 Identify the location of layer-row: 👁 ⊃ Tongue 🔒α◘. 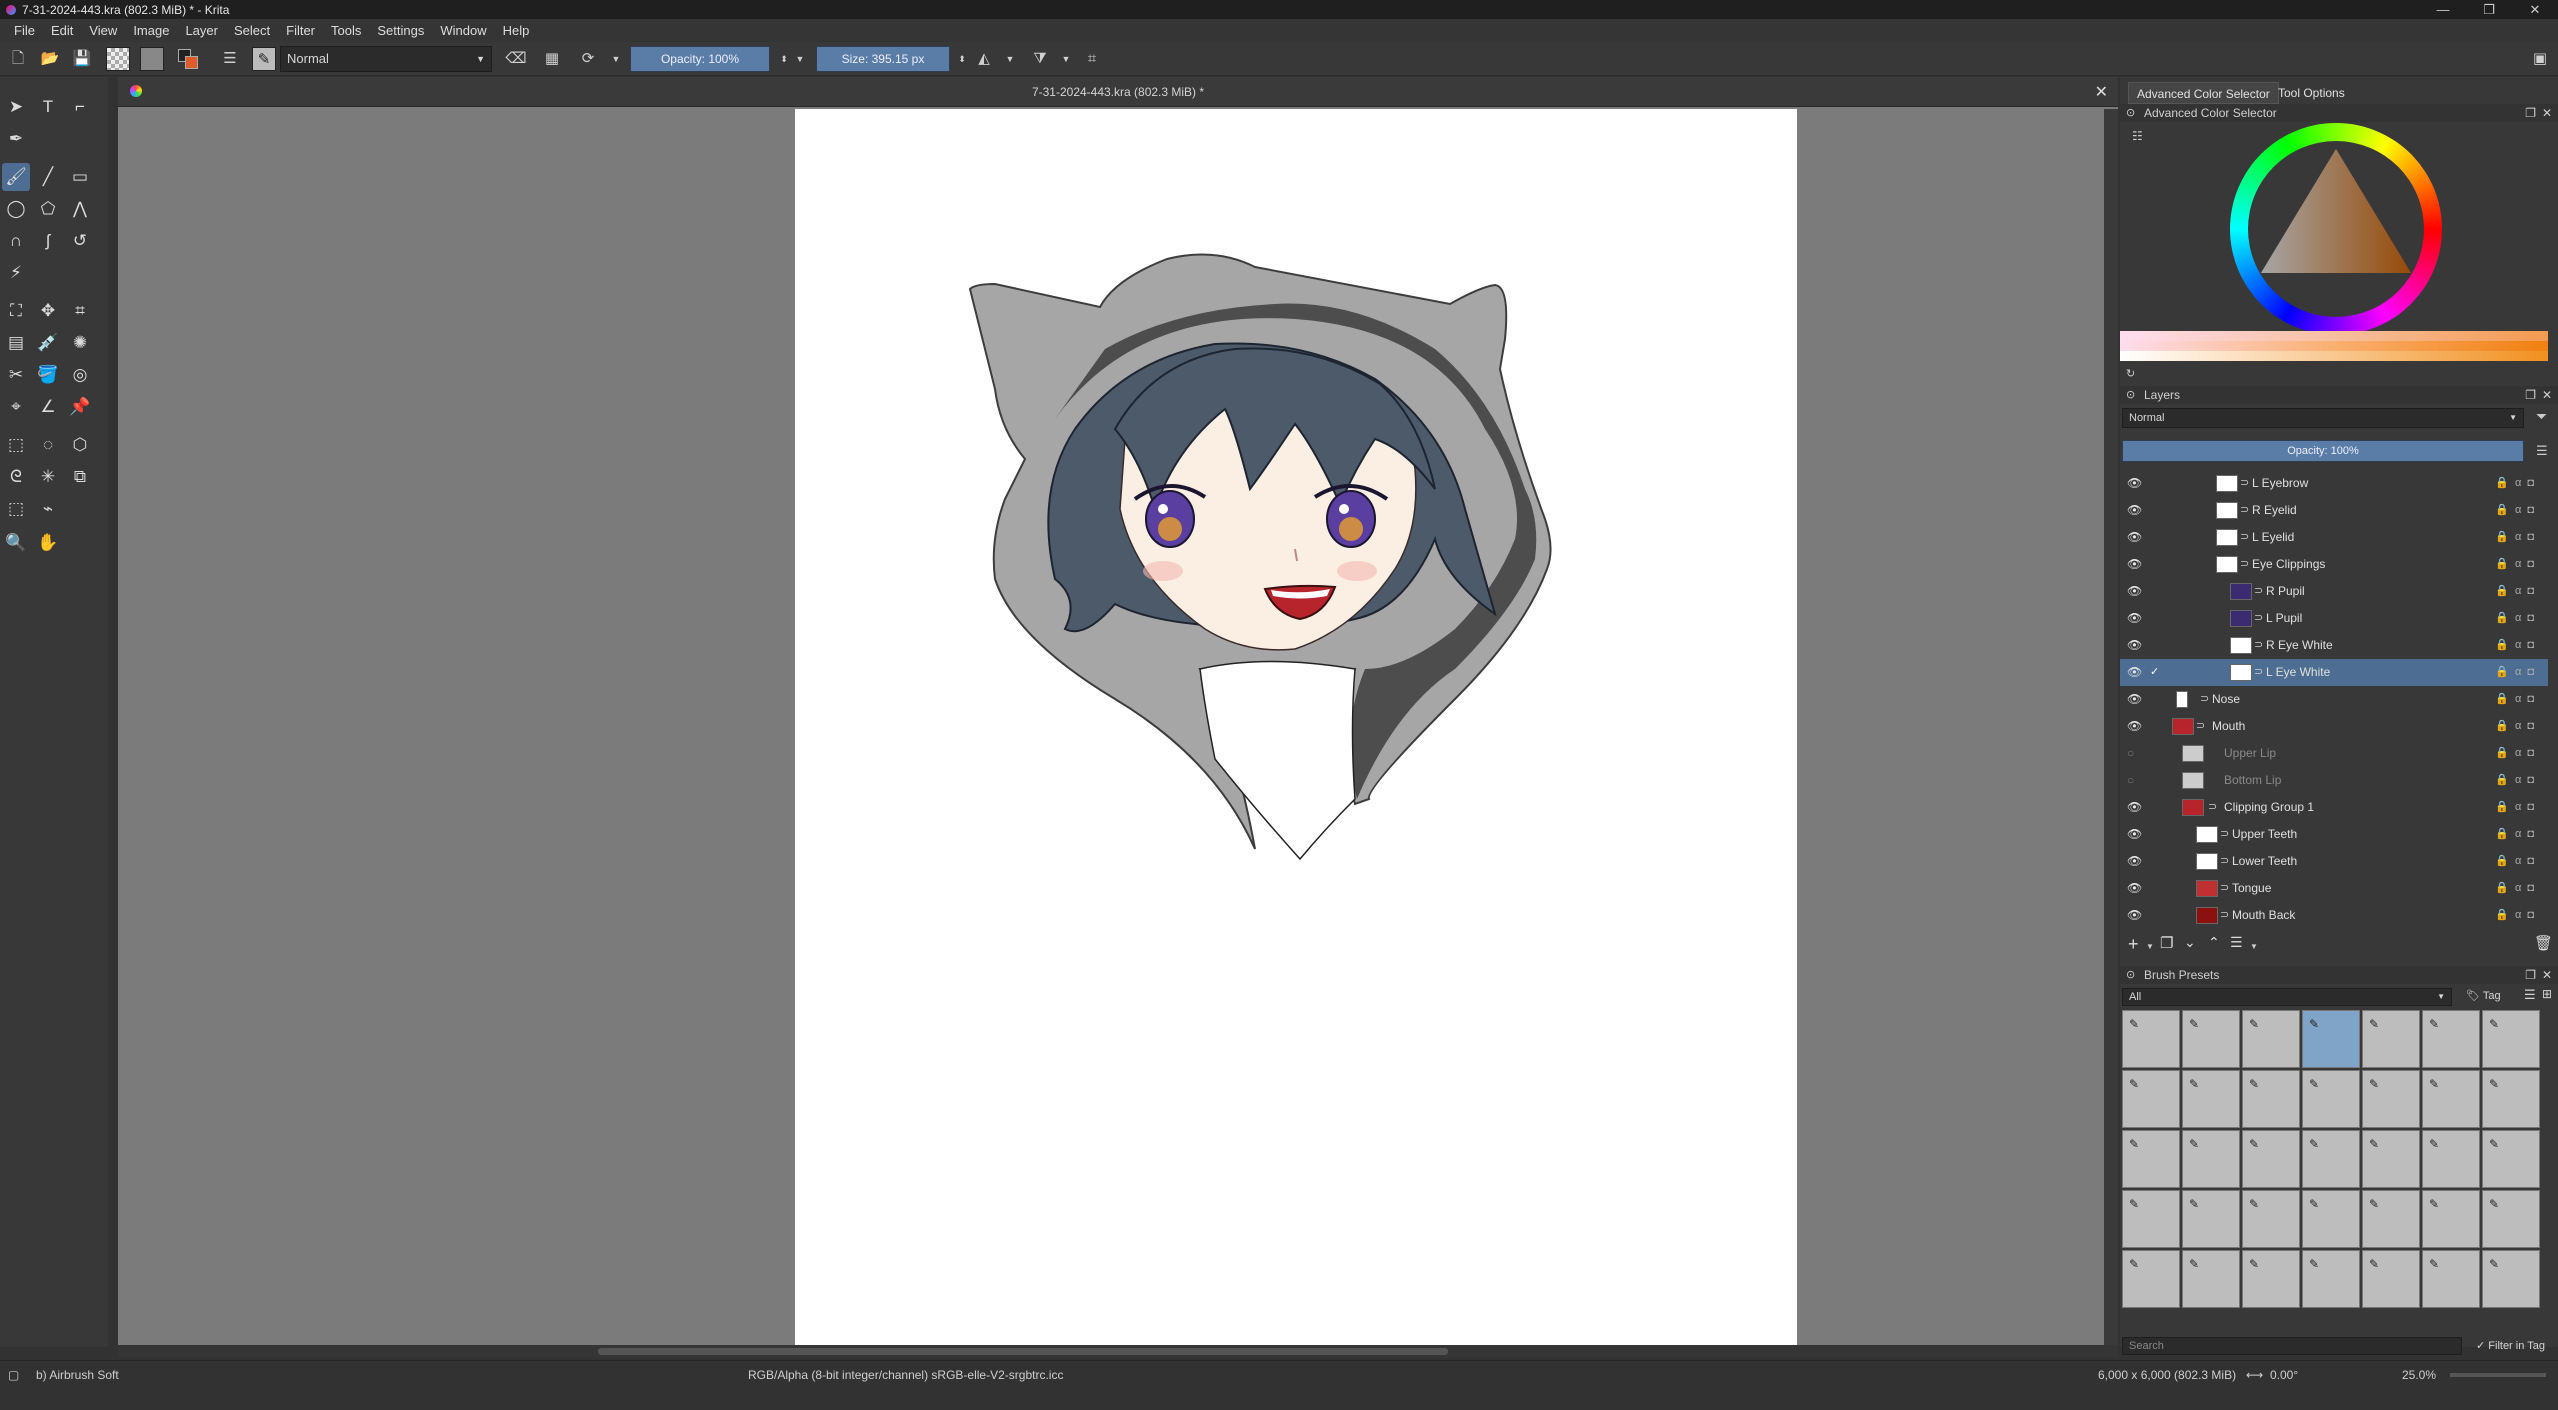
(2334, 888).